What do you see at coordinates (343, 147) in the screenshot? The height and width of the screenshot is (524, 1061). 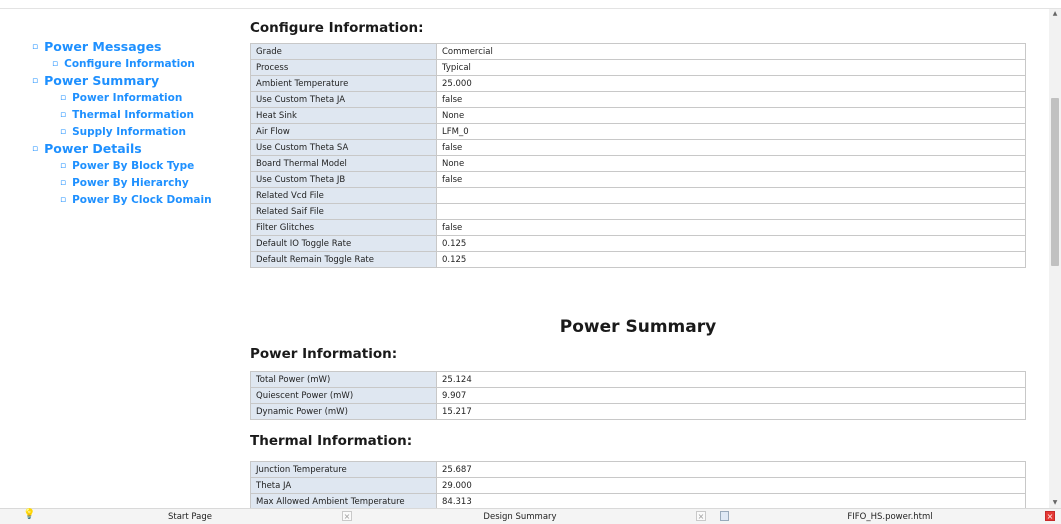 I see `row-key: Use Custom Theta SA` at bounding box center [343, 147].